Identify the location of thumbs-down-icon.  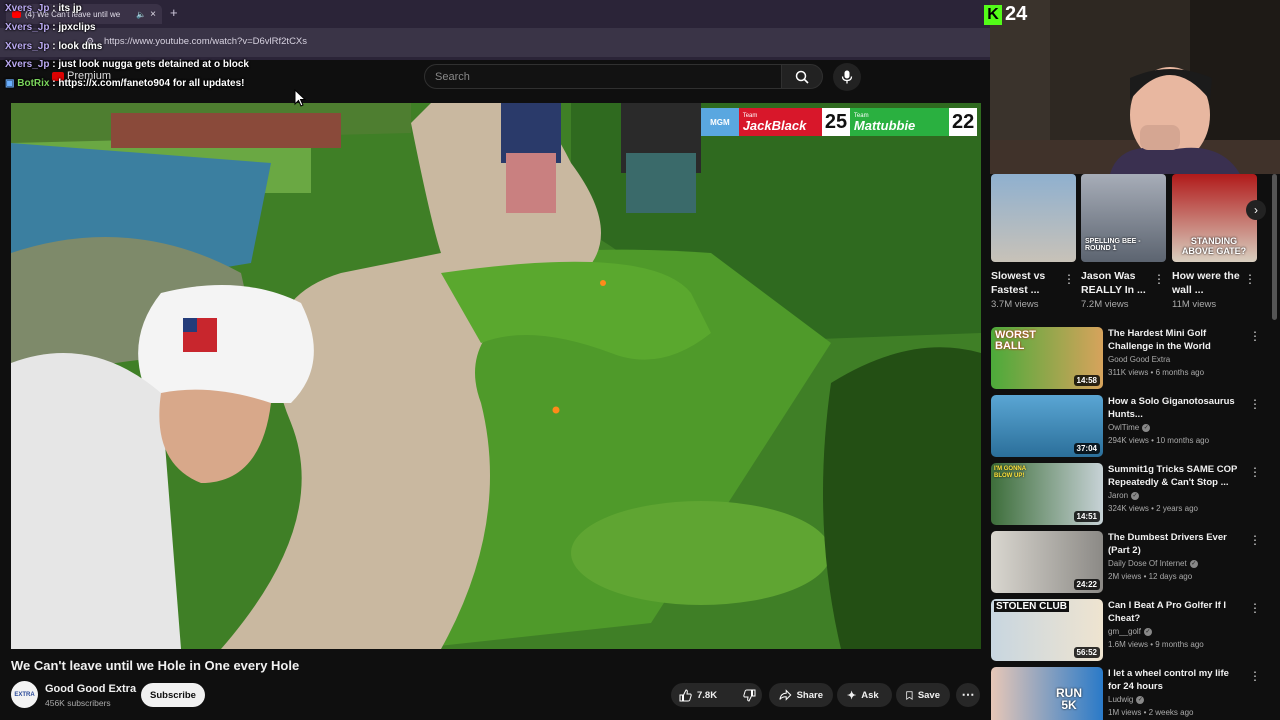
(749, 695).